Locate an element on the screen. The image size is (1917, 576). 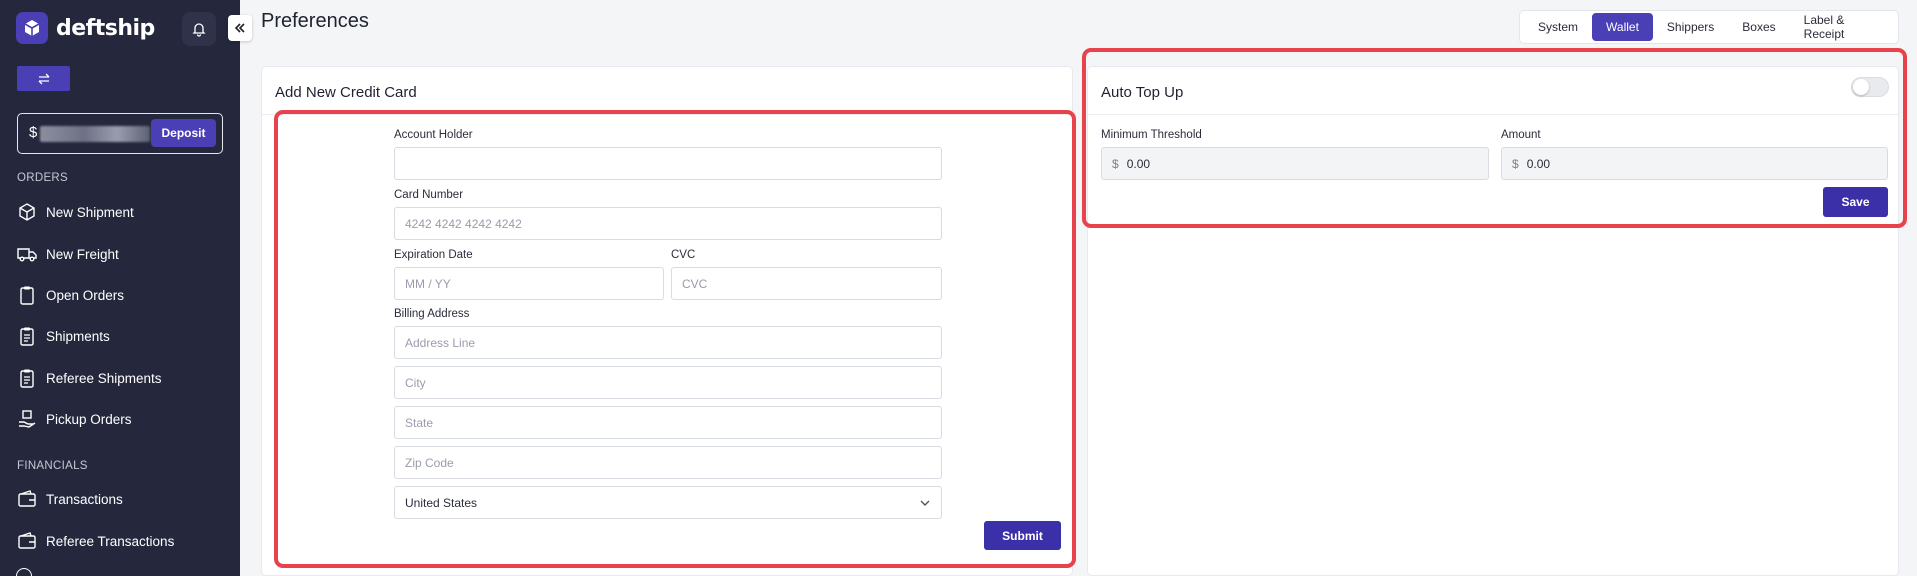
nav-new-shipment: New Shipment is located at coordinates (75, 212).